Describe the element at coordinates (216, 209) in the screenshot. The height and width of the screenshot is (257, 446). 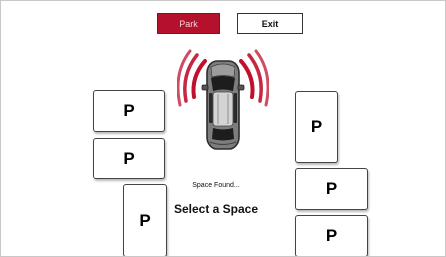
I see `select-space-prompt: Select a Space` at that location.